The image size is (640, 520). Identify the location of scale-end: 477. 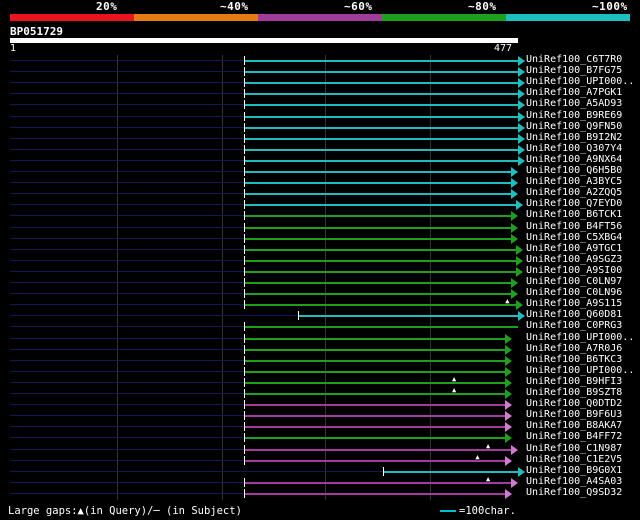
(503, 48).